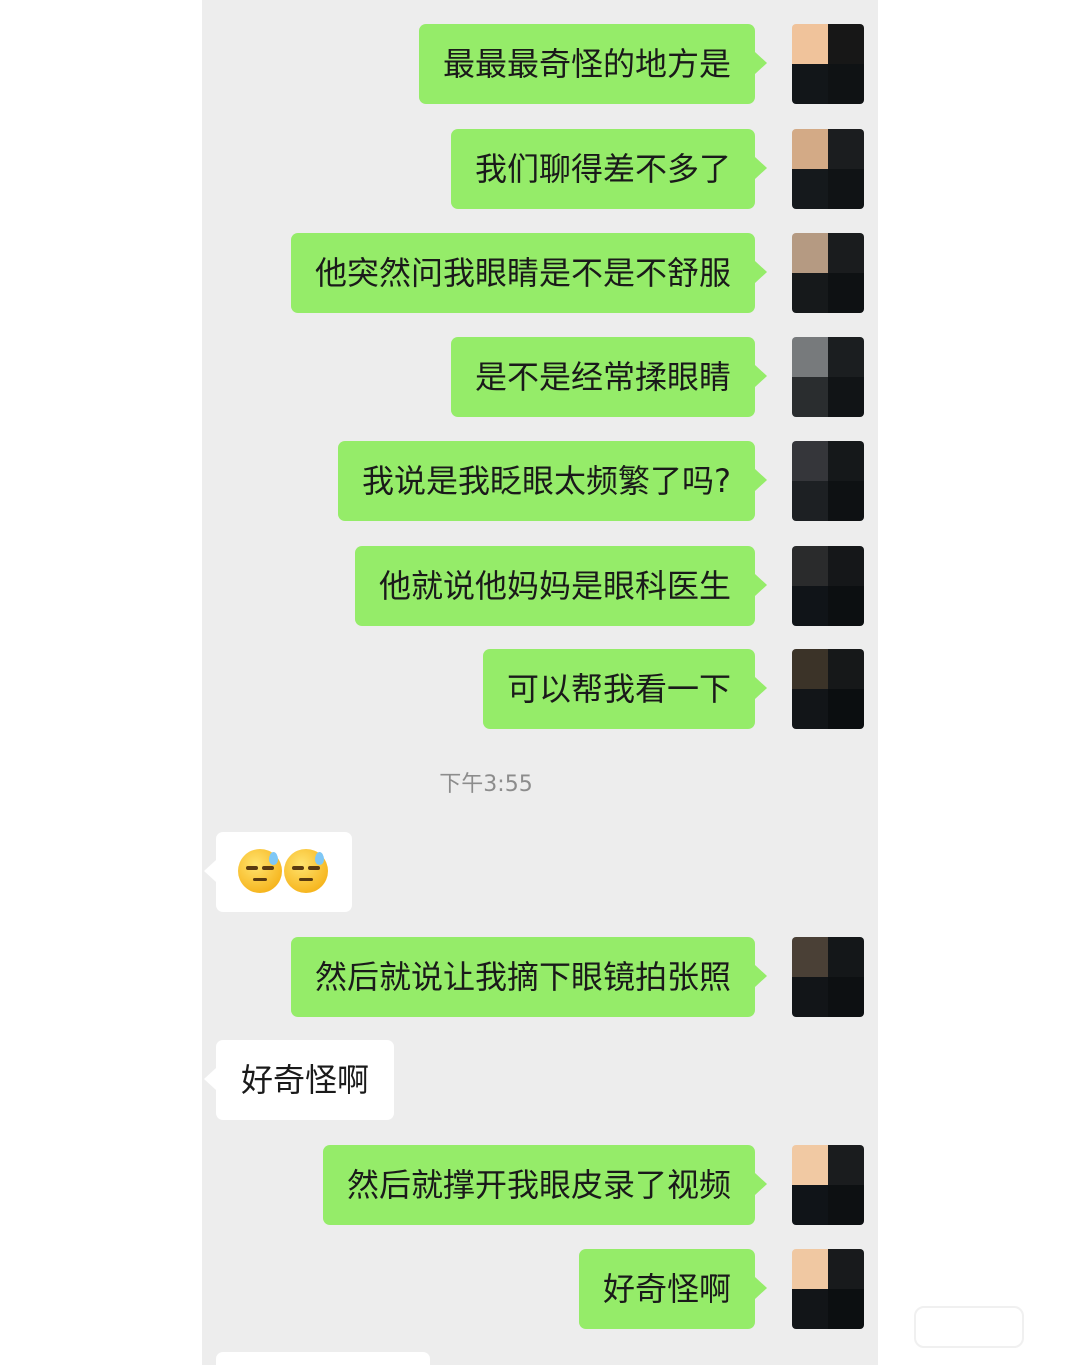  What do you see at coordinates (561, 586) in the screenshot?
I see `my-message-bubble: 他就说他妈妈是眼科医生` at bounding box center [561, 586].